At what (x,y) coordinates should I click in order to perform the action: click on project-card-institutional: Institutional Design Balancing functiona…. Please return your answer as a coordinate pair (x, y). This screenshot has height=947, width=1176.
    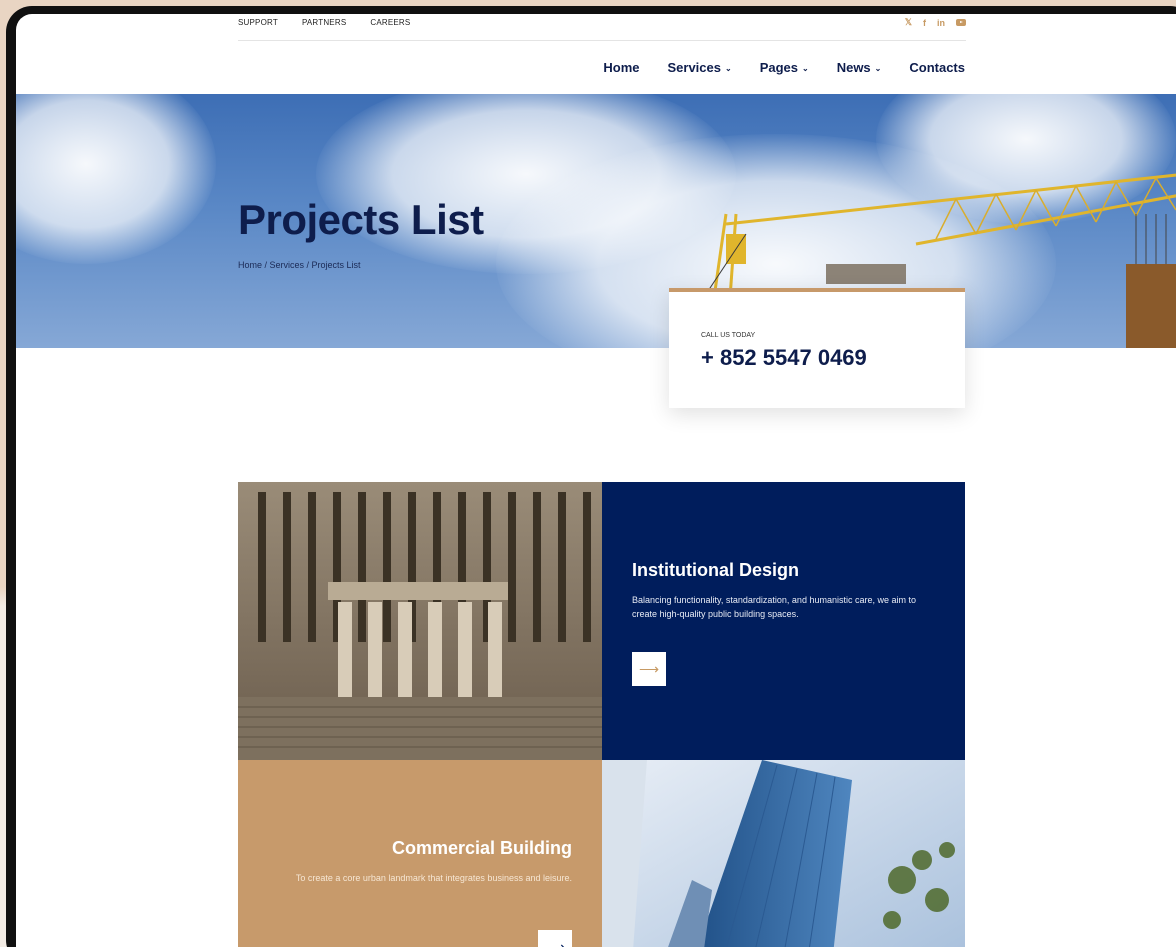
    Looking at the image, I should click on (783, 621).